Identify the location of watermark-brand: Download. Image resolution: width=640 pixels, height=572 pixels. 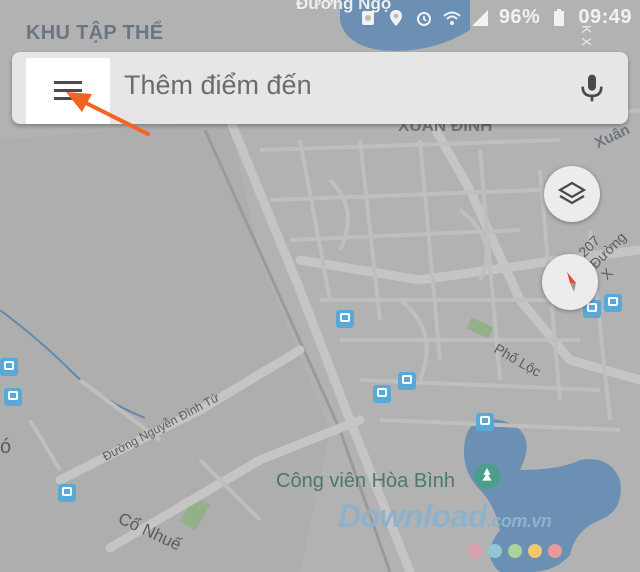
(412, 516).